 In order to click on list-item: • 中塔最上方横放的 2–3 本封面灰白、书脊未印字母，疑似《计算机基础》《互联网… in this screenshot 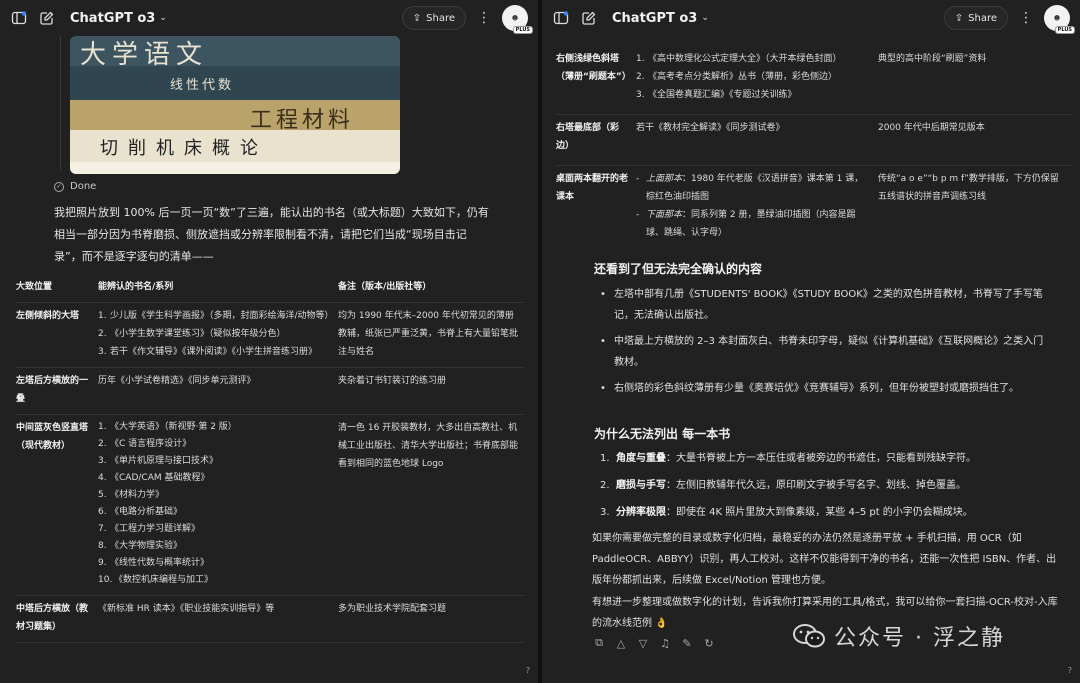, I will do `click(822, 352)`.